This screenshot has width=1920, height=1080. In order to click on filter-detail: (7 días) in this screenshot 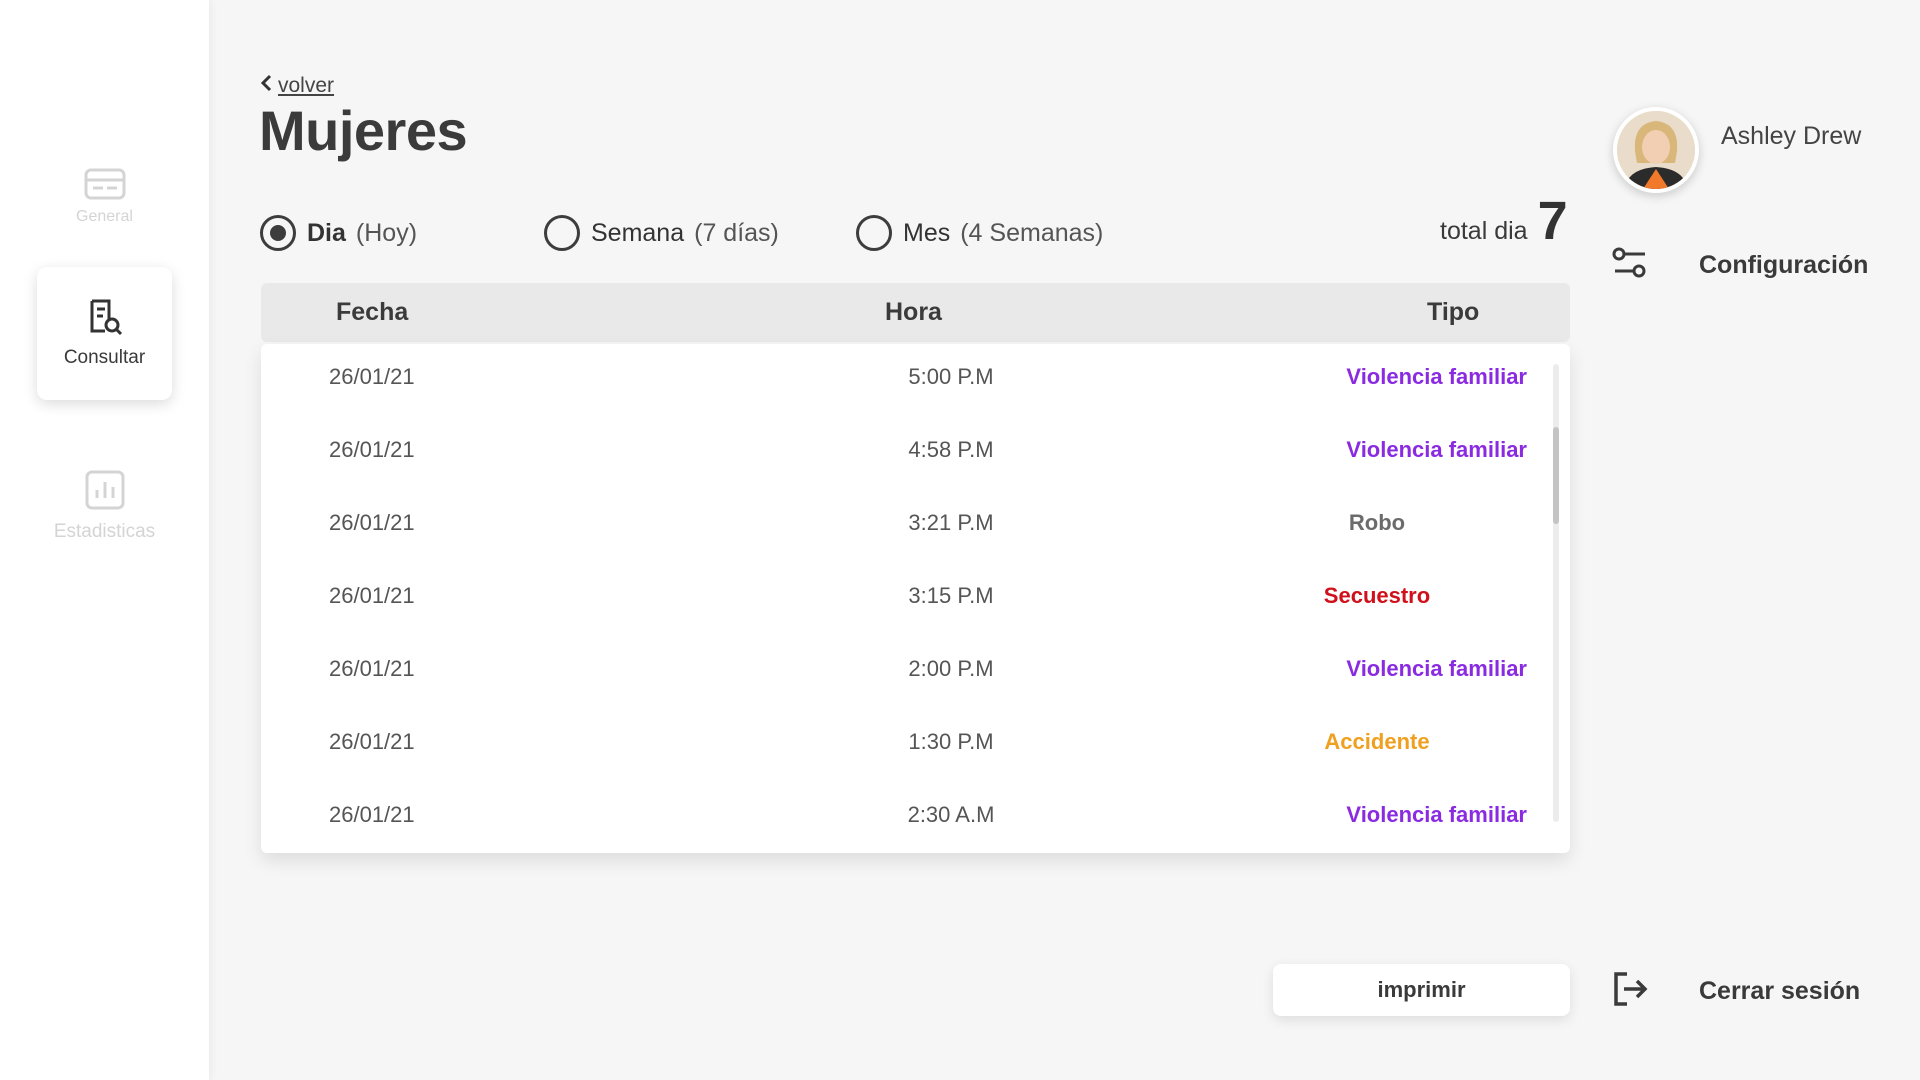, I will do `click(736, 232)`.